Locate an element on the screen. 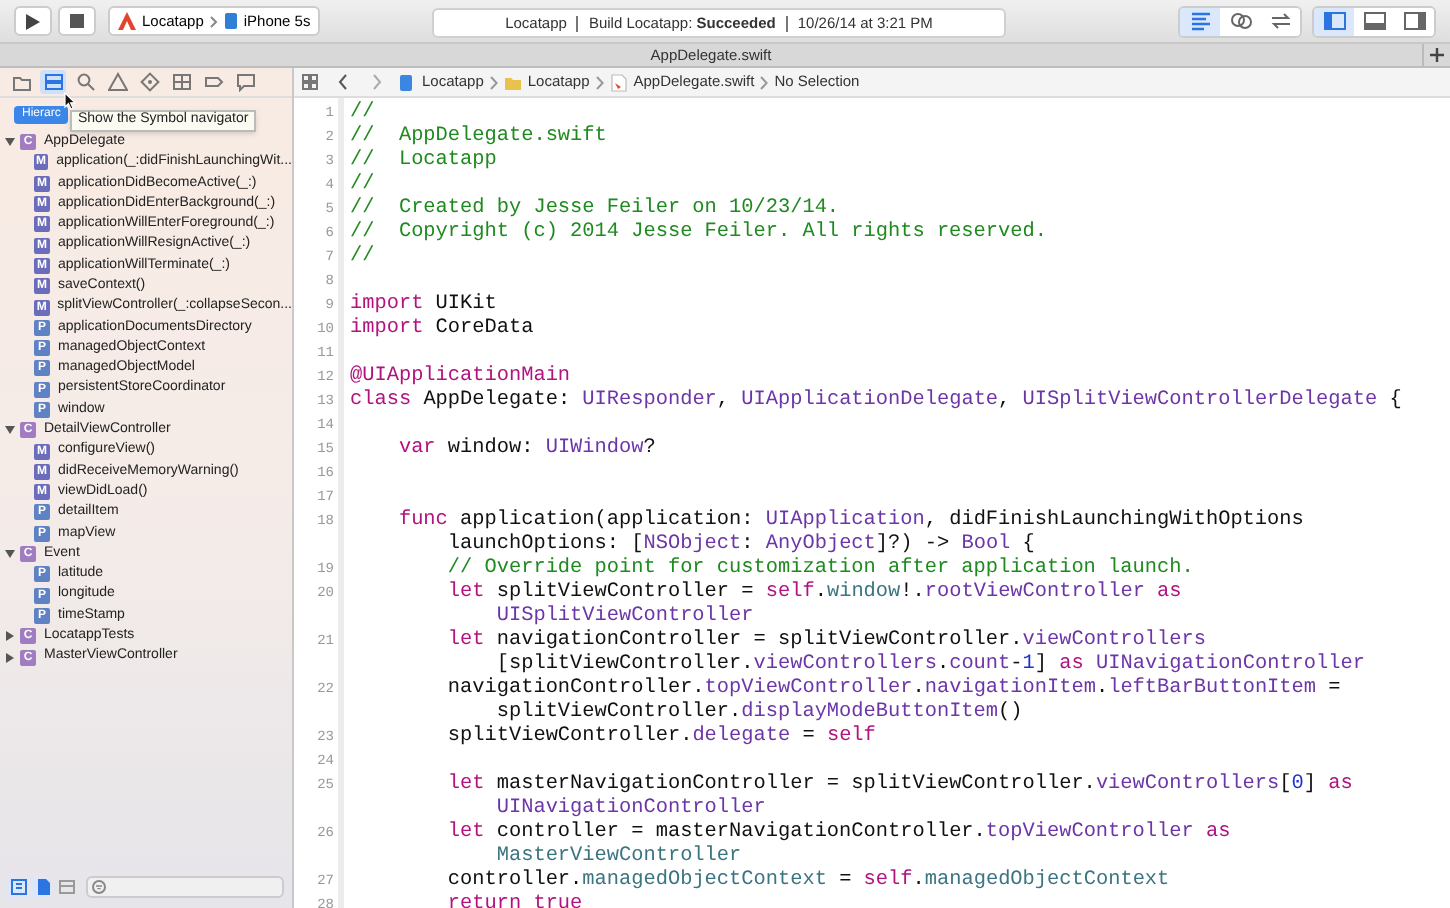 This screenshot has height=908, width=1450. code-line: // Locatapp is located at coordinates (423, 161).